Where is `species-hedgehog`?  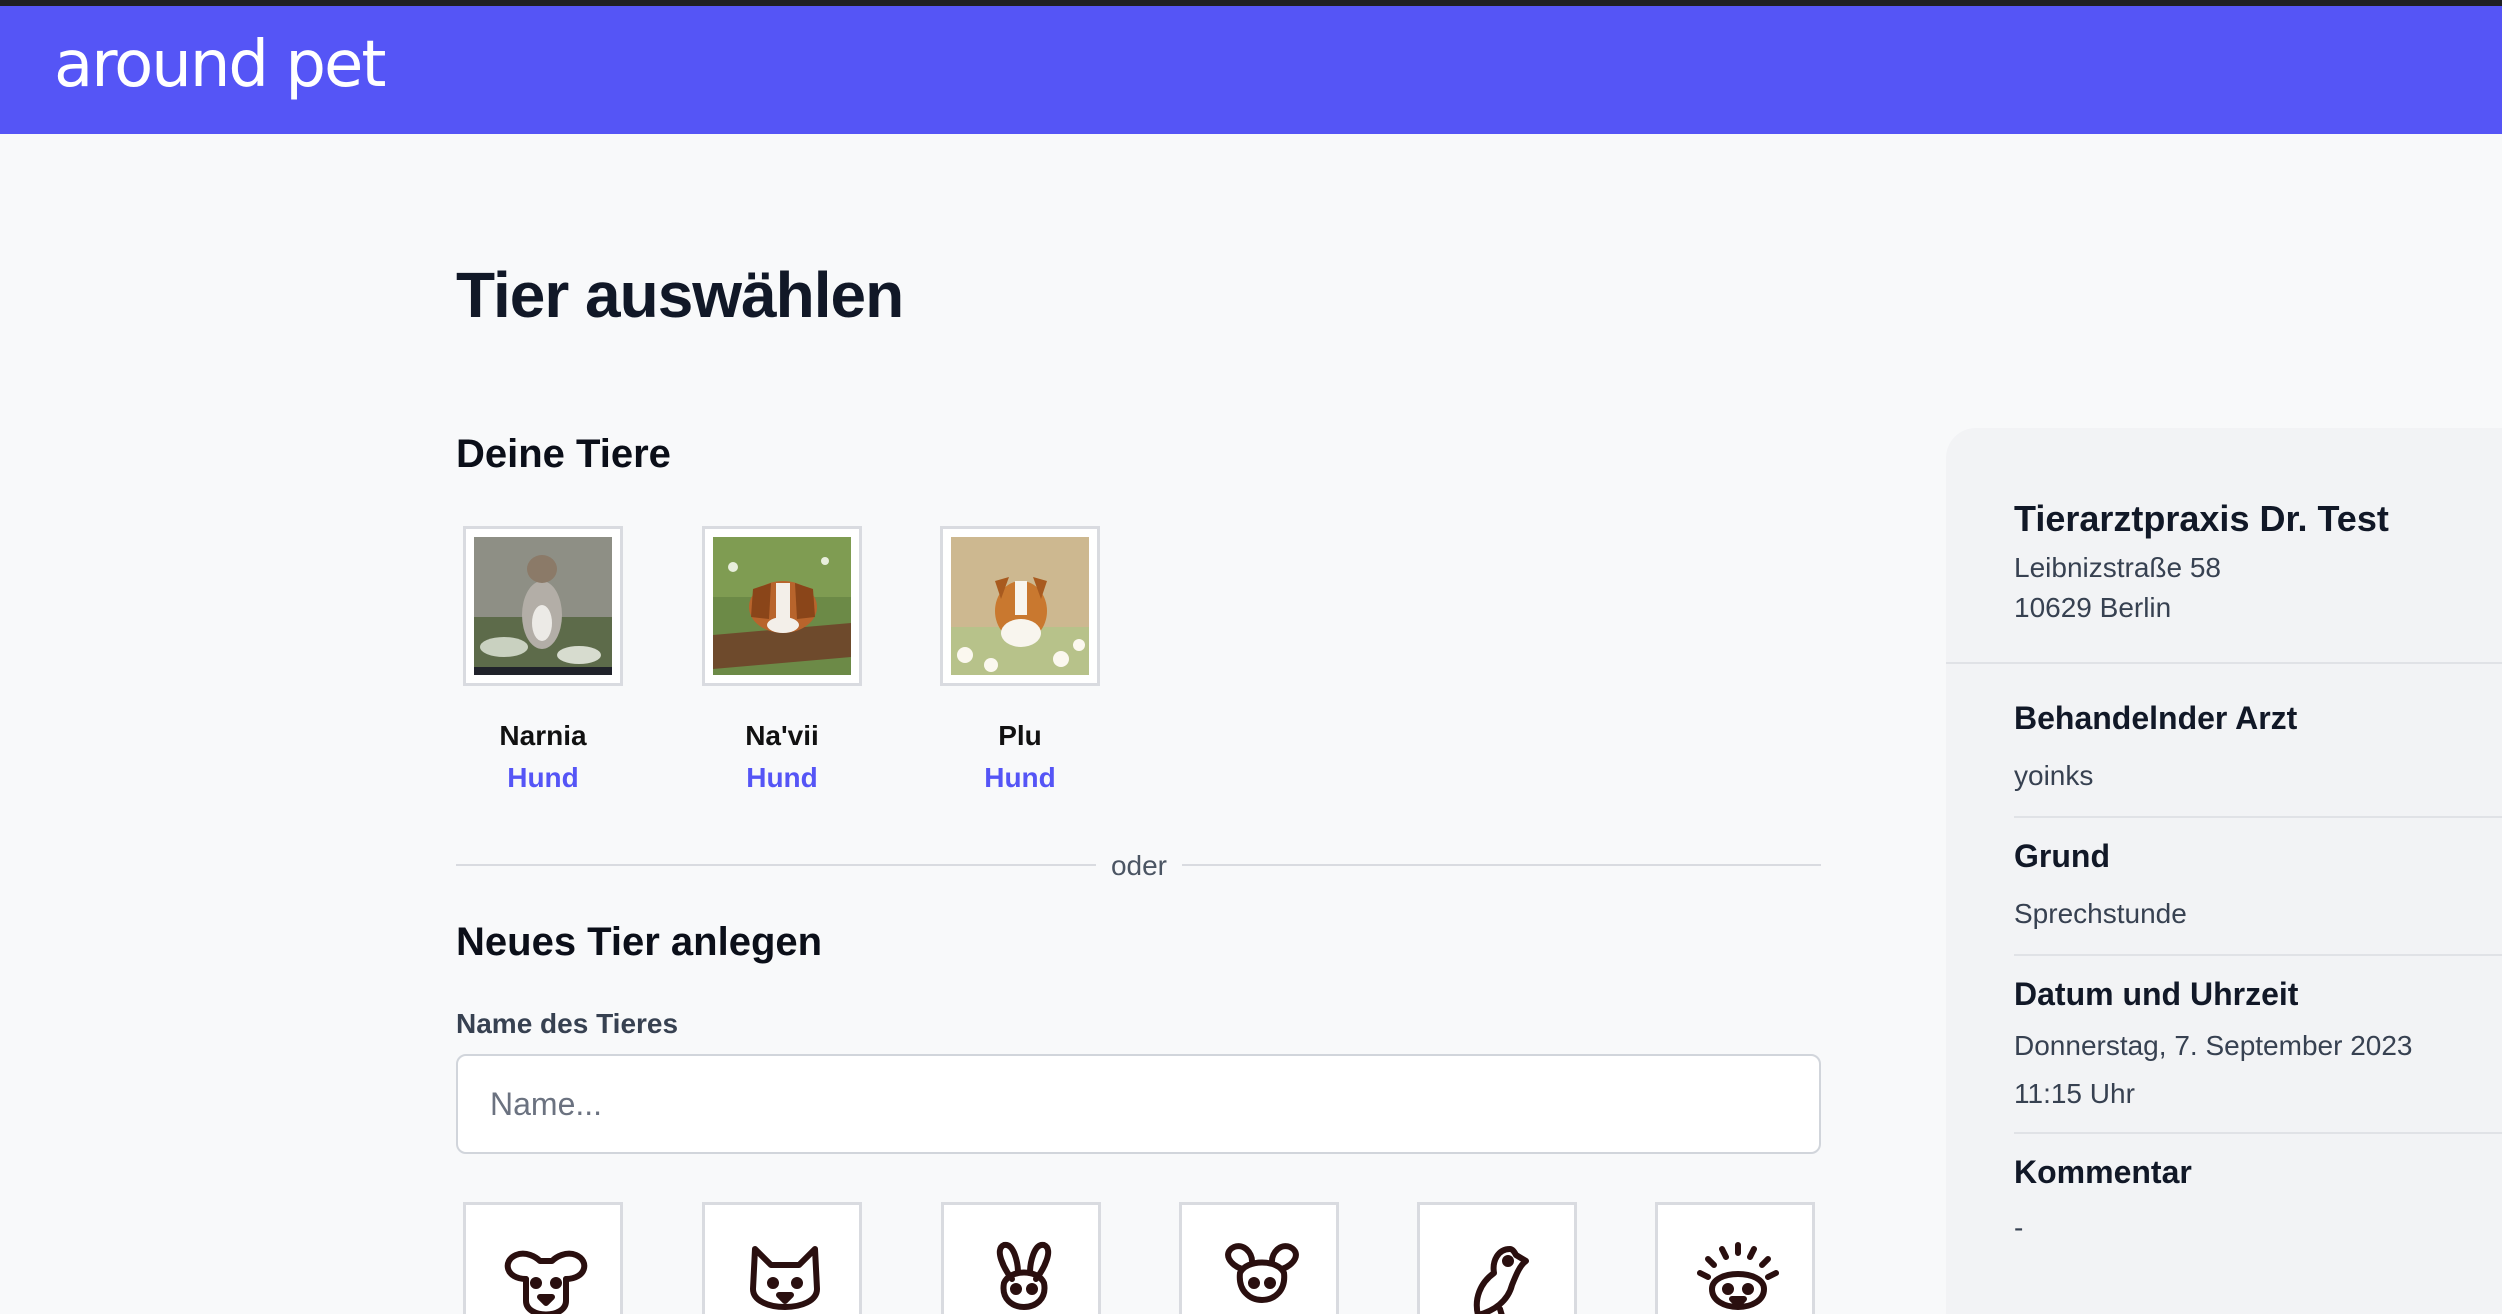 species-hedgehog is located at coordinates (1735, 1258).